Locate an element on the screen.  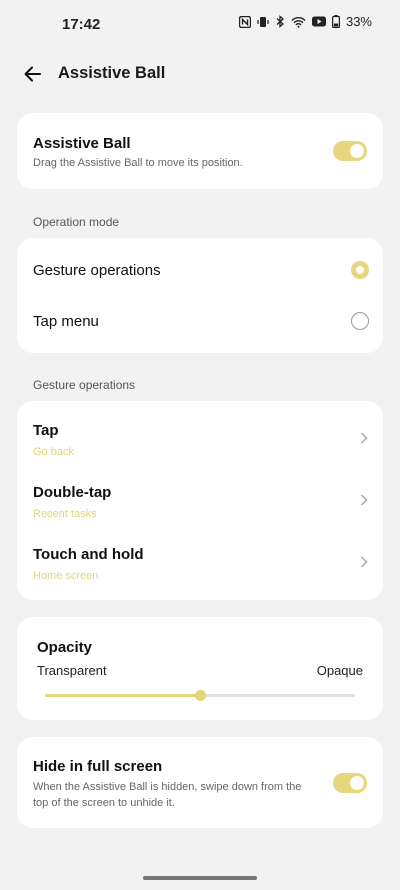
option-tap-menu: Tap menu is located at coordinates (200, 324).